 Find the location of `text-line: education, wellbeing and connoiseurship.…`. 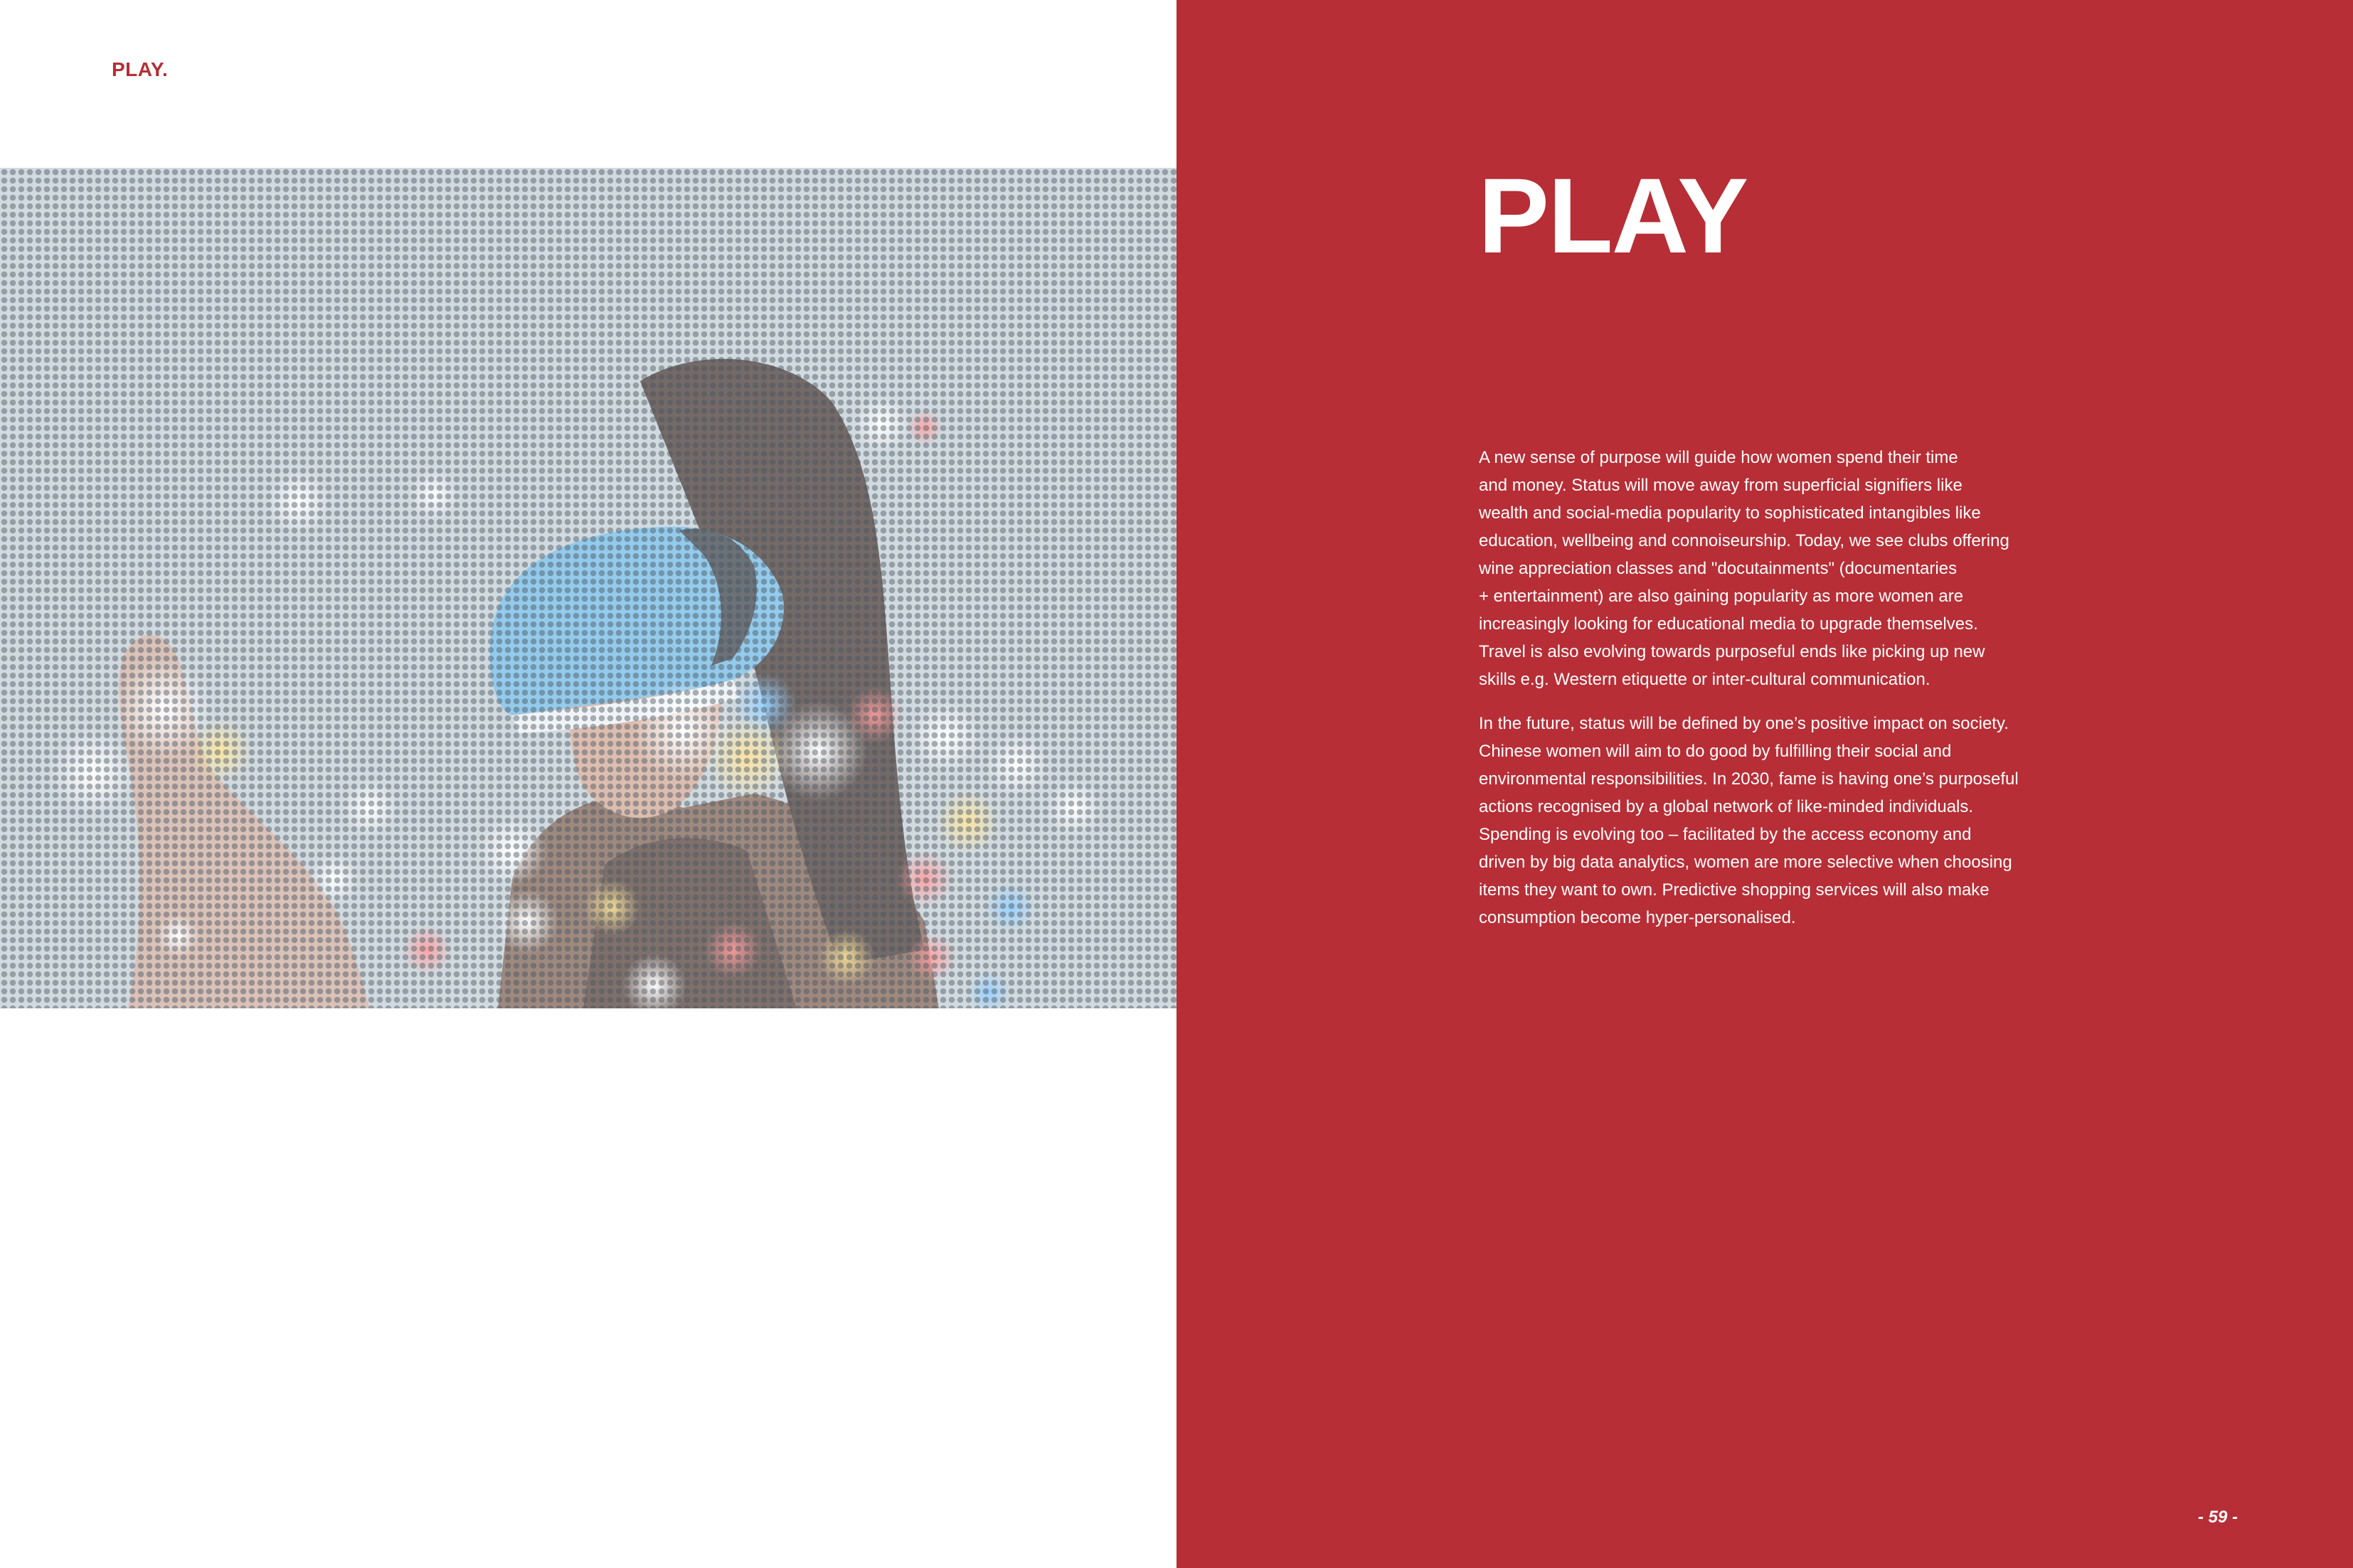

text-line: education, wellbeing and connoiseurship.… is located at coordinates (1744, 540).